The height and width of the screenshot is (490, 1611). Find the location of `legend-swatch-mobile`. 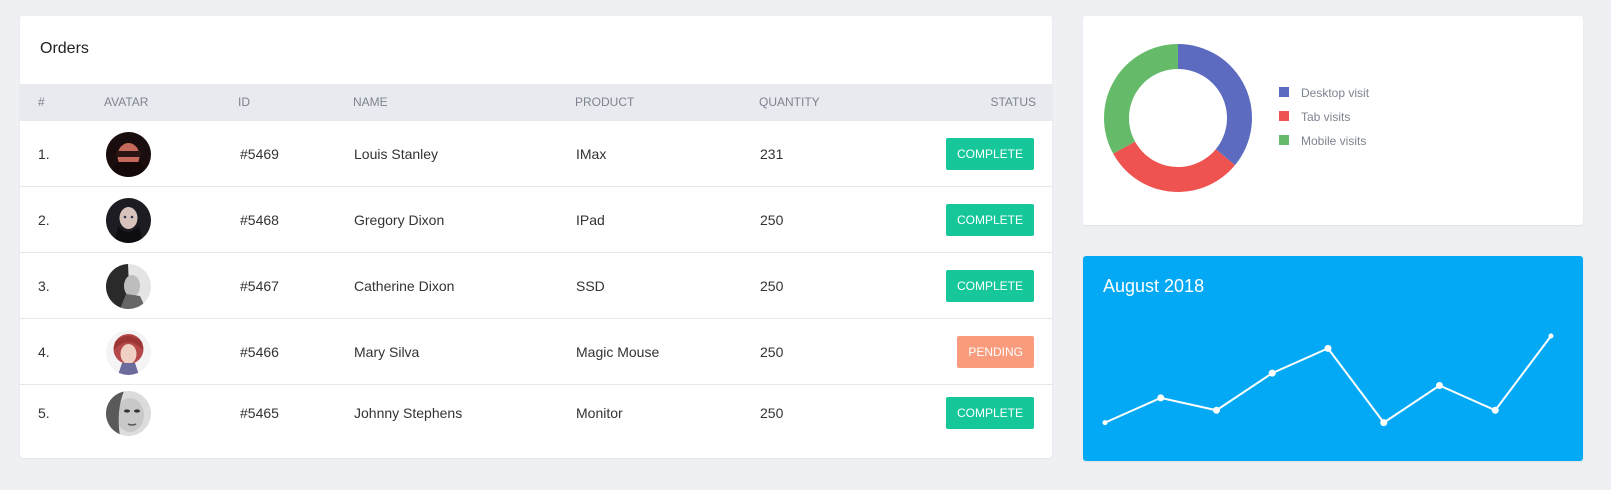

legend-swatch-mobile is located at coordinates (1284, 140).